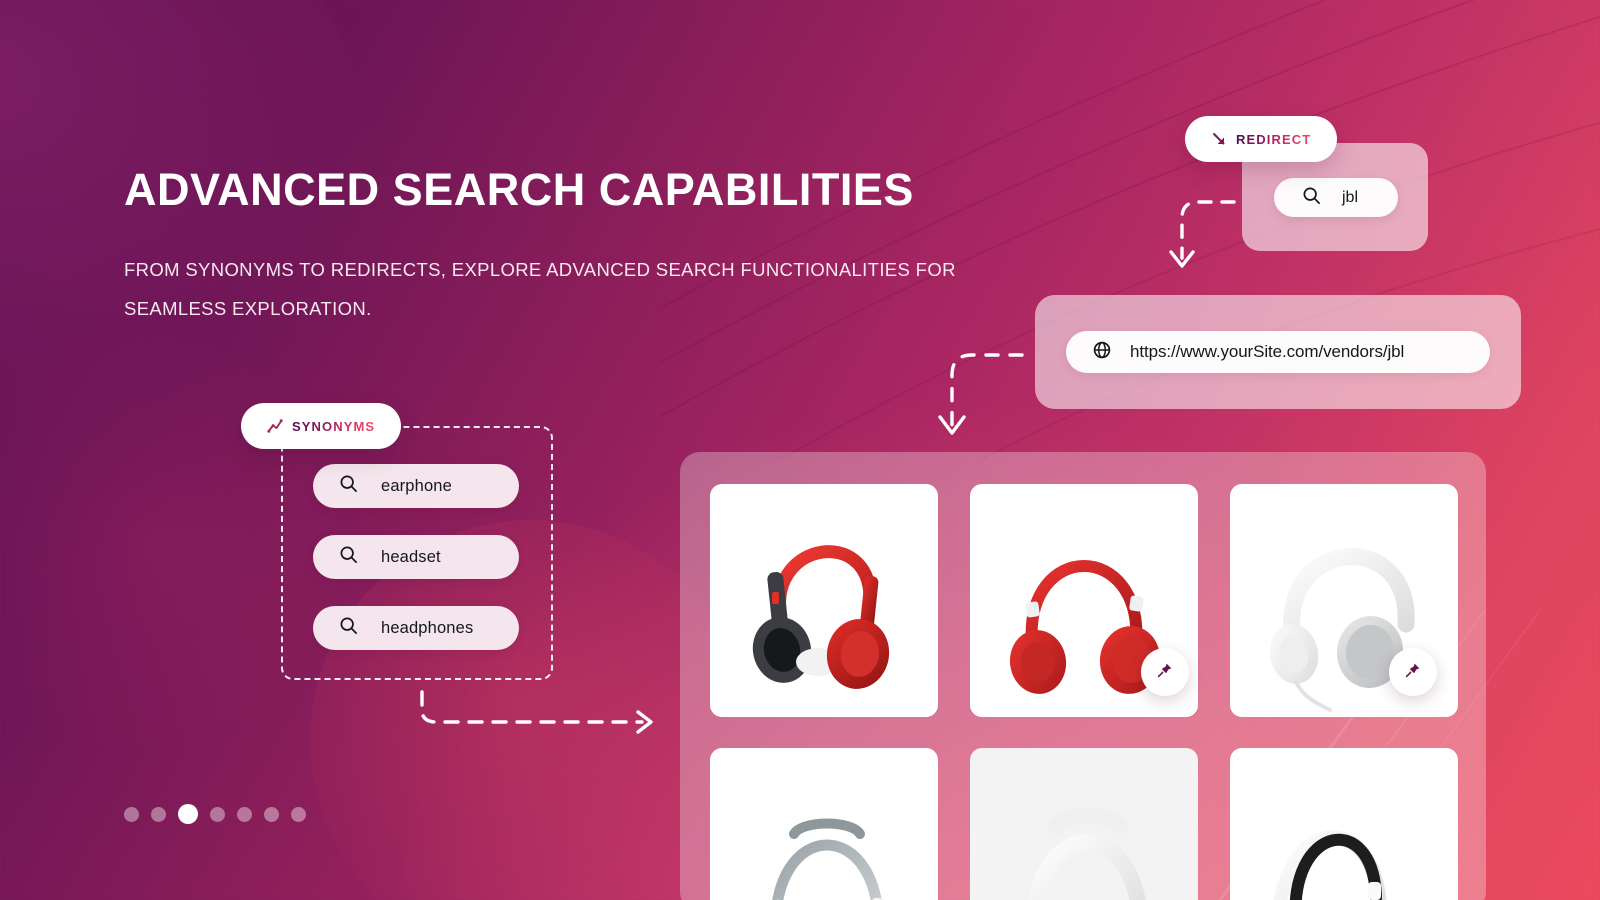  I want to click on pin-button-white-over-ear-headphones, so click(1413, 672).